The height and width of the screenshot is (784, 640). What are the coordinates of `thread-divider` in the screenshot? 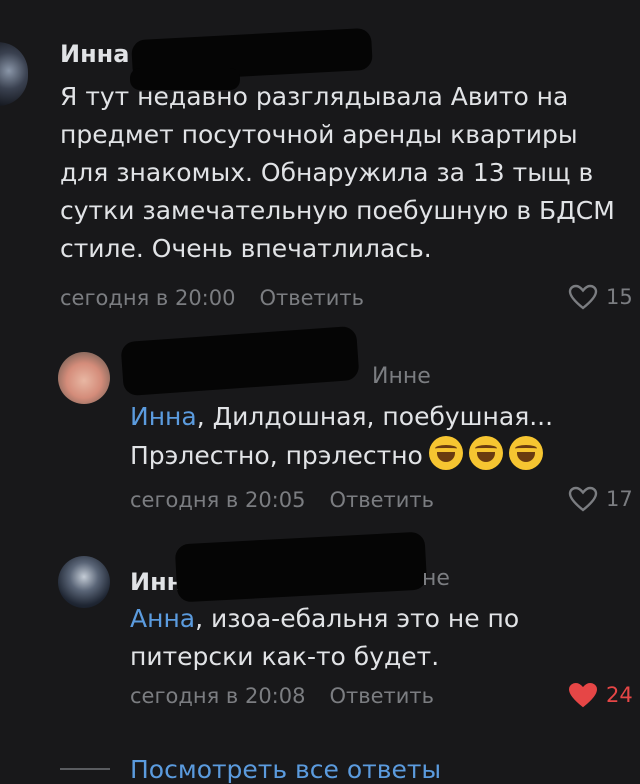 It's located at (85, 769).